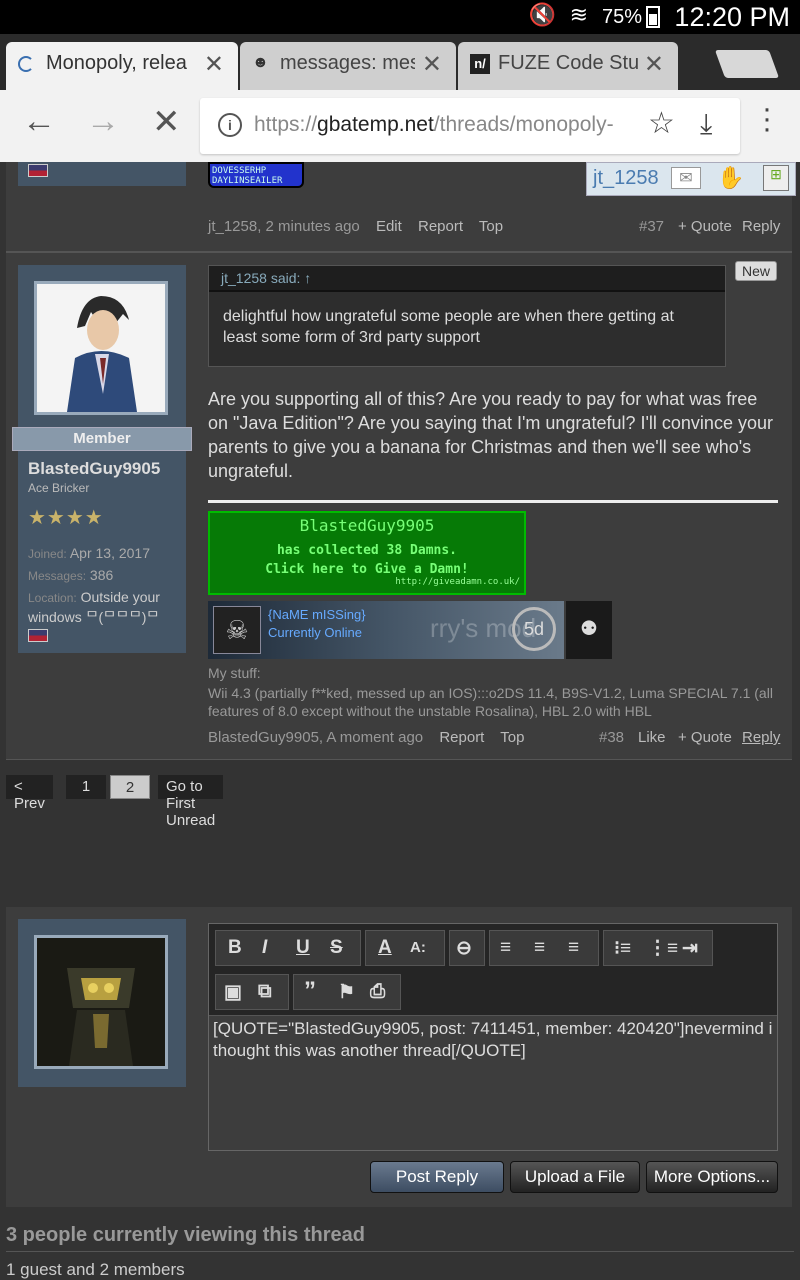 This screenshot has height=1280, width=800. I want to click on font-color-button: A, so click(385, 948).